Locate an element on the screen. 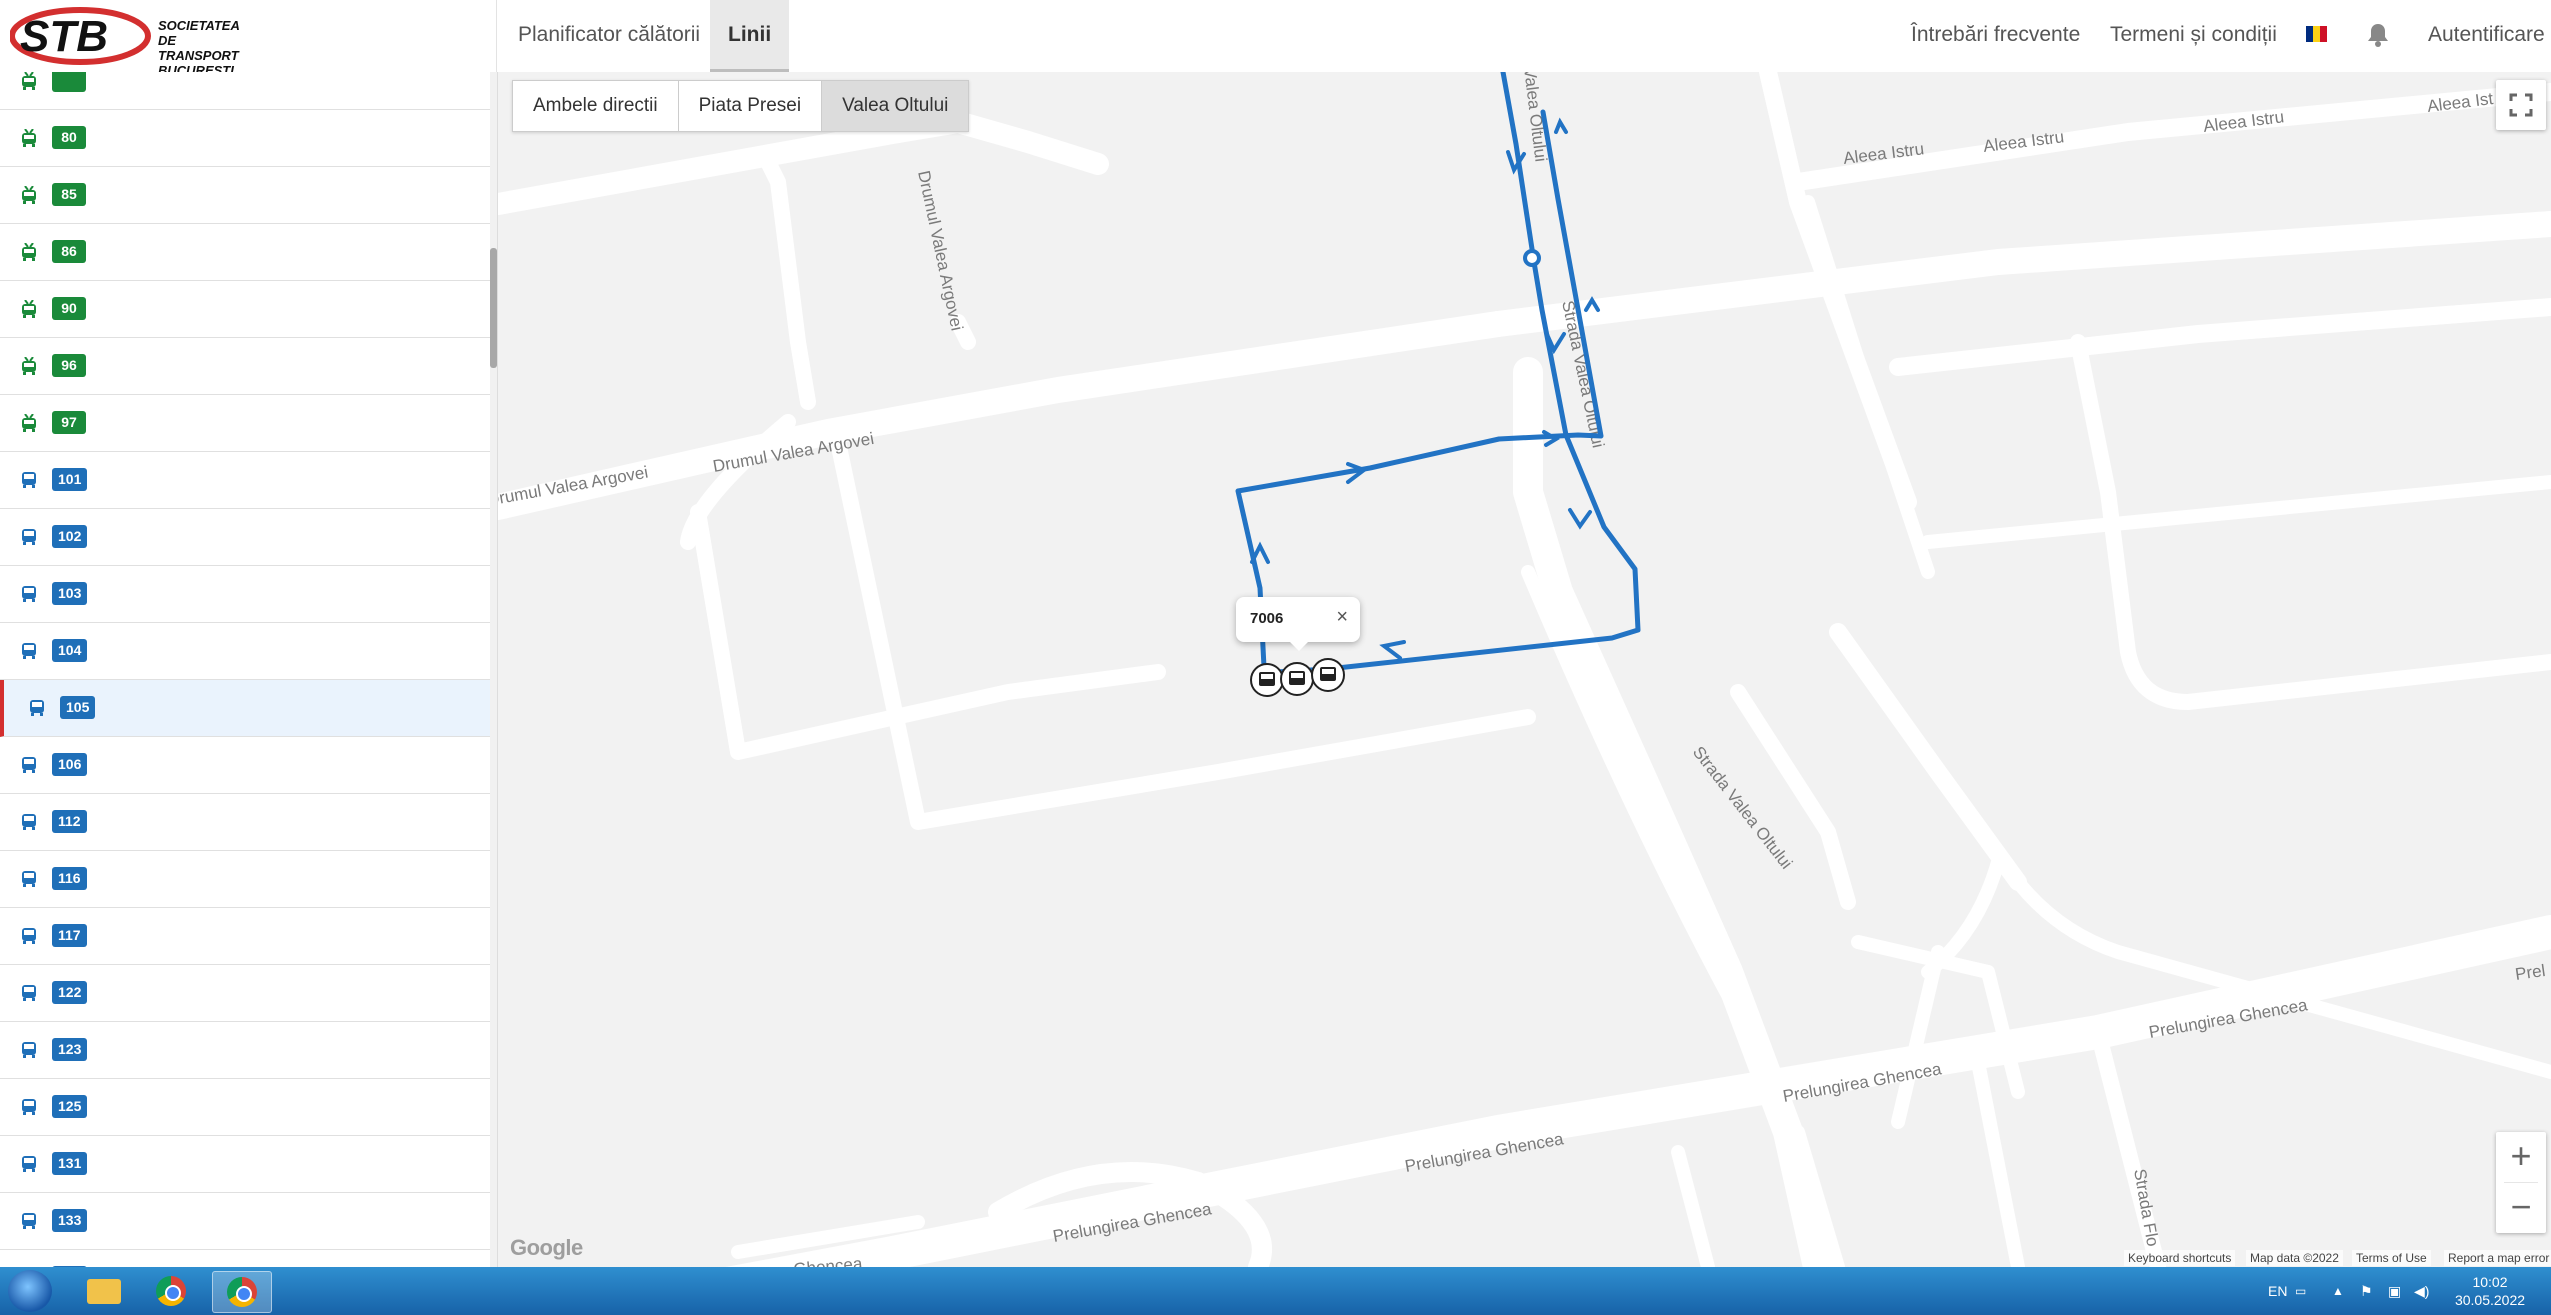  line-row: 90 is located at coordinates (245, 309).